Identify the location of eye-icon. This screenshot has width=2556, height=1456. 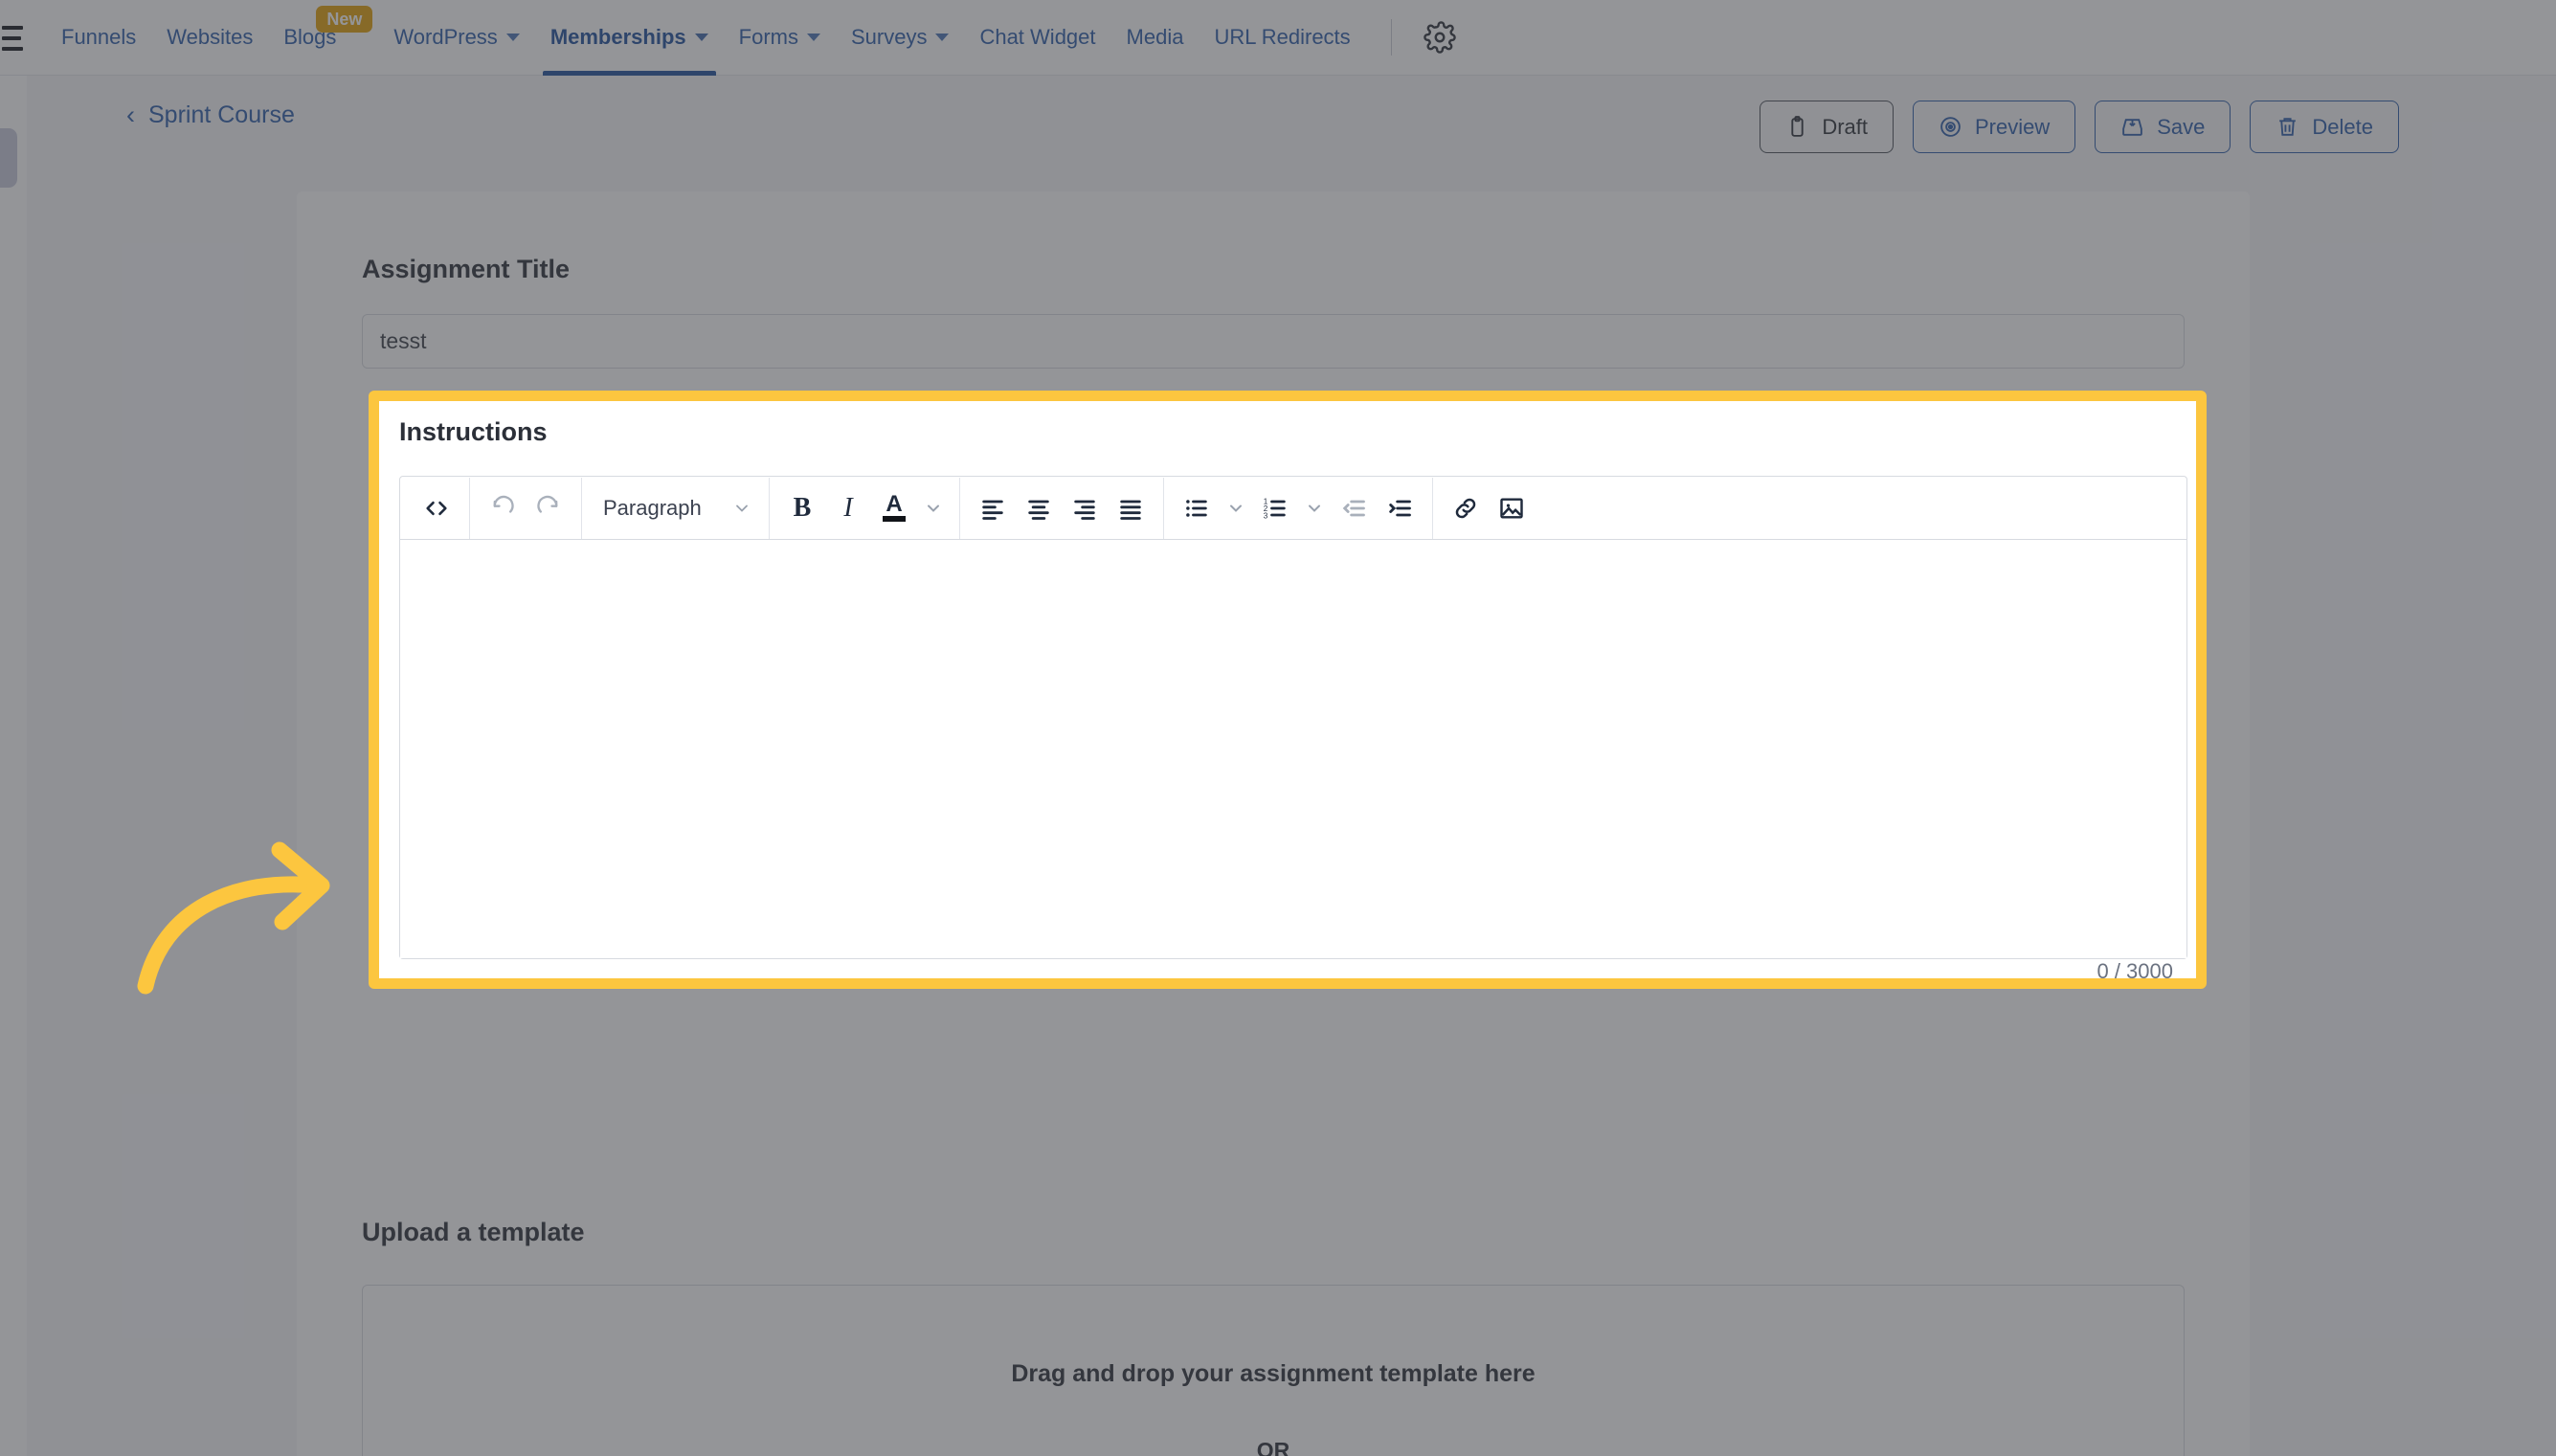
(1950, 127).